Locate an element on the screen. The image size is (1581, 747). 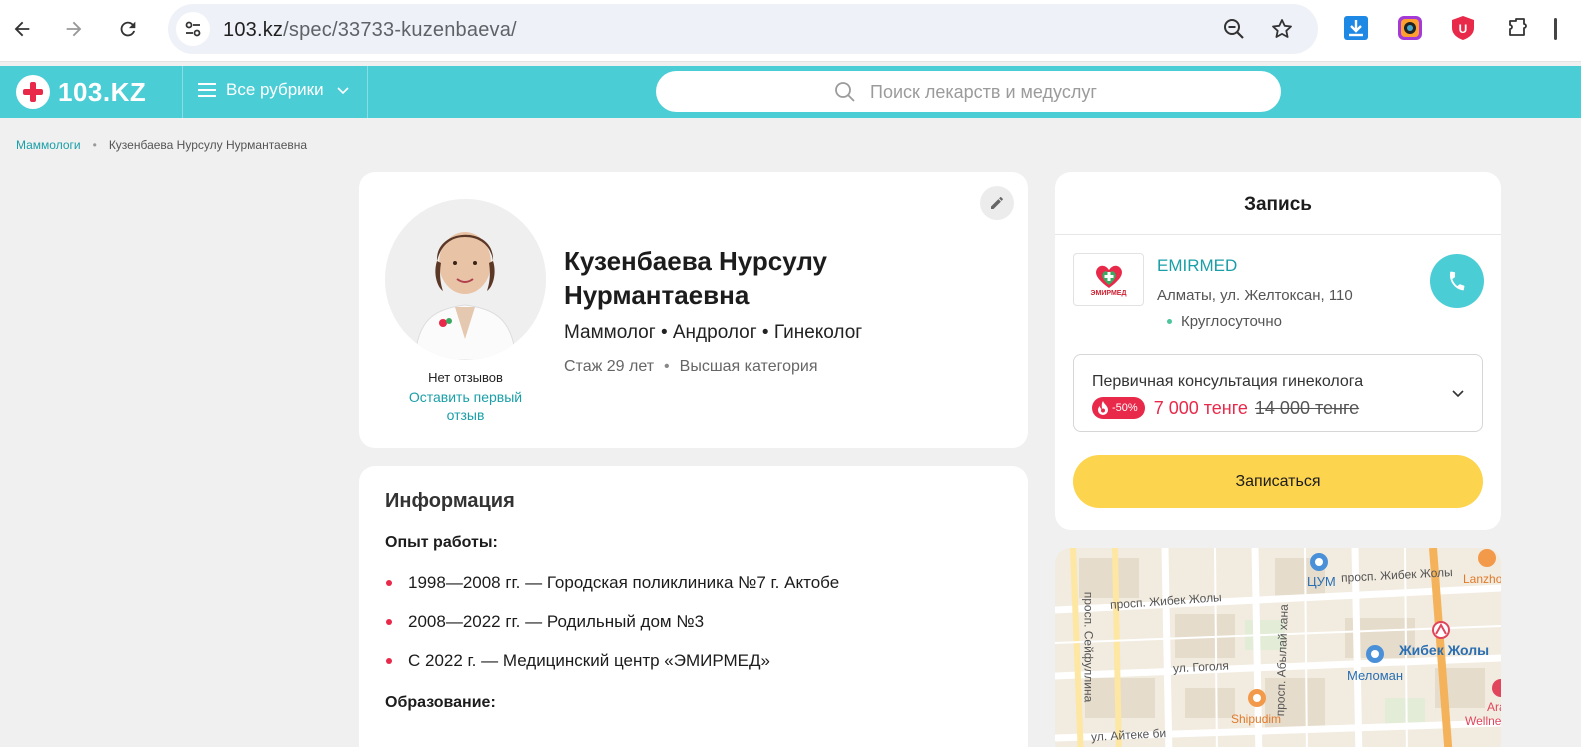
search-input is located at coordinates (1060, 92).